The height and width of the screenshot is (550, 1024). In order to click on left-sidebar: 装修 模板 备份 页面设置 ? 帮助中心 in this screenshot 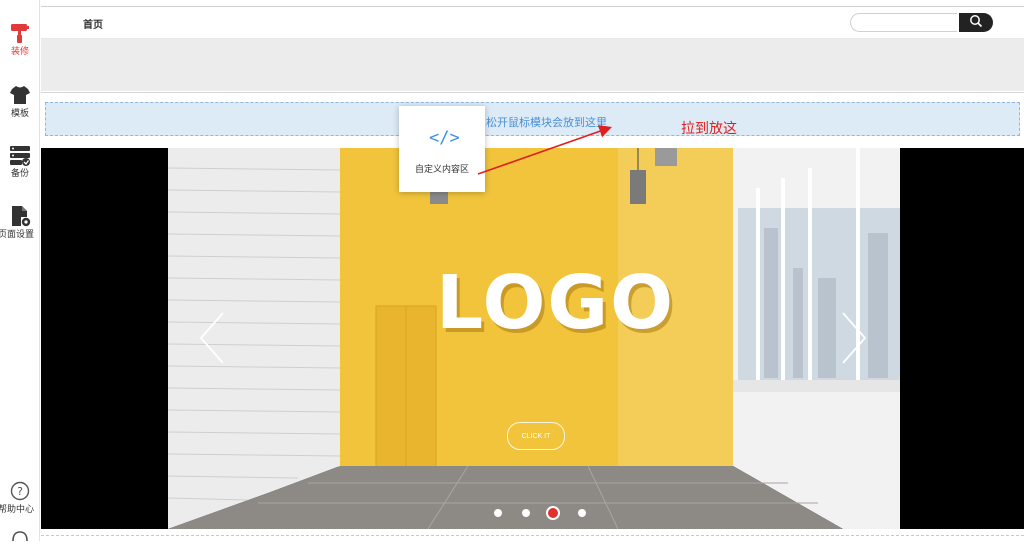, I will do `click(20, 271)`.